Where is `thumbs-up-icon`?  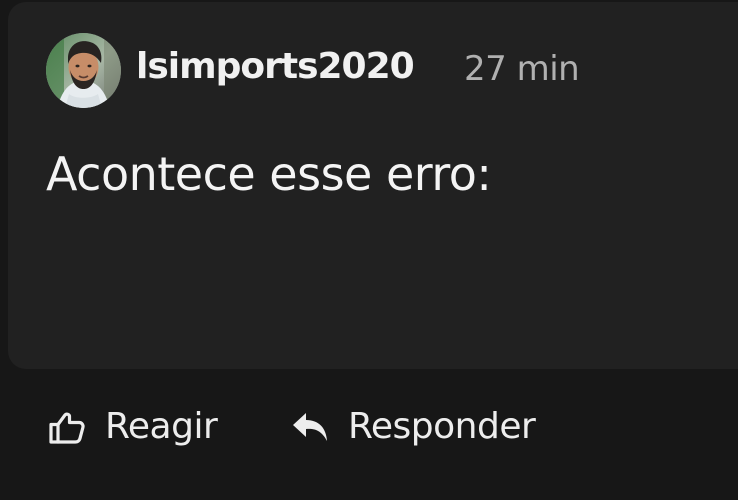 thumbs-up-icon is located at coordinates (67, 427).